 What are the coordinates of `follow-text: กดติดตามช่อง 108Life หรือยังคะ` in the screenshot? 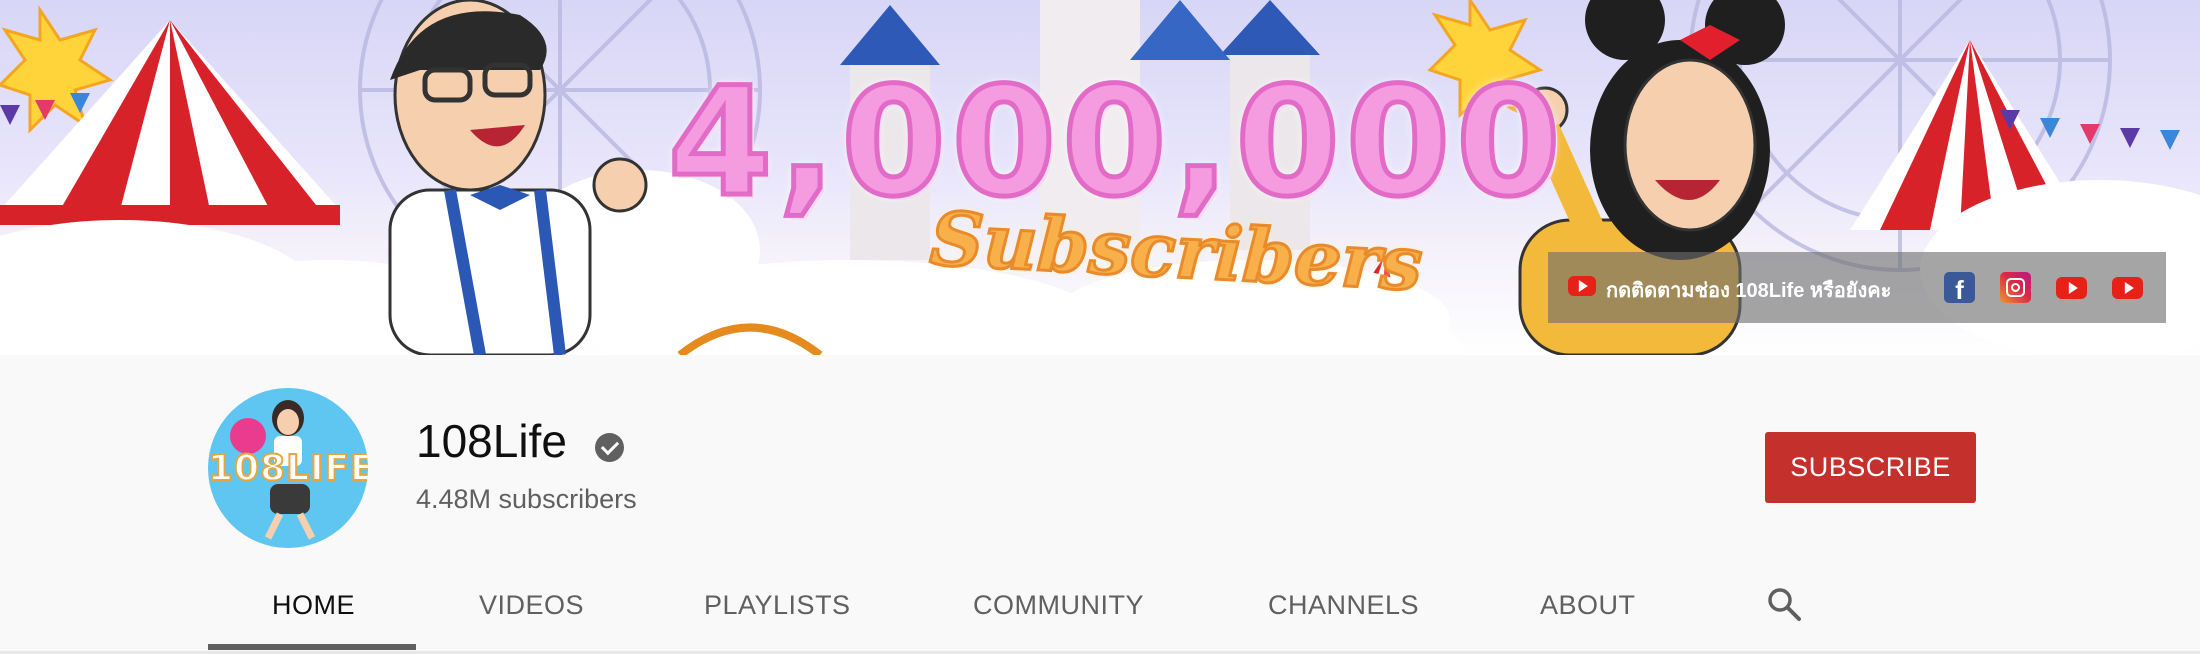 It's located at (1749, 291).